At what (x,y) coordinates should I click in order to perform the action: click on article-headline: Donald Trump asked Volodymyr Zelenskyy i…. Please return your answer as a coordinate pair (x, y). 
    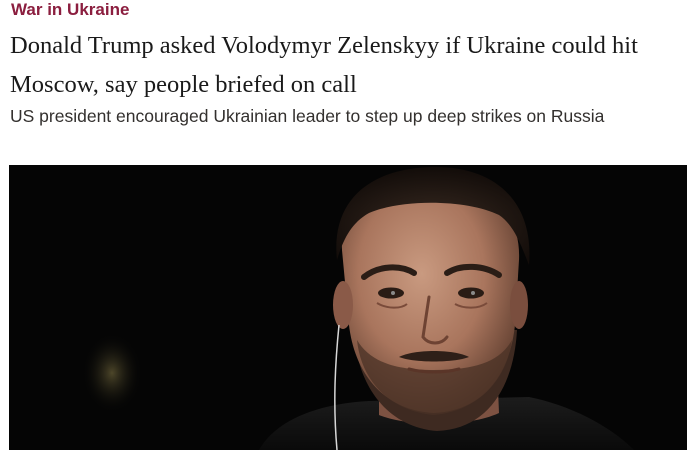
    Looking at the image, I should click on (324, 65).